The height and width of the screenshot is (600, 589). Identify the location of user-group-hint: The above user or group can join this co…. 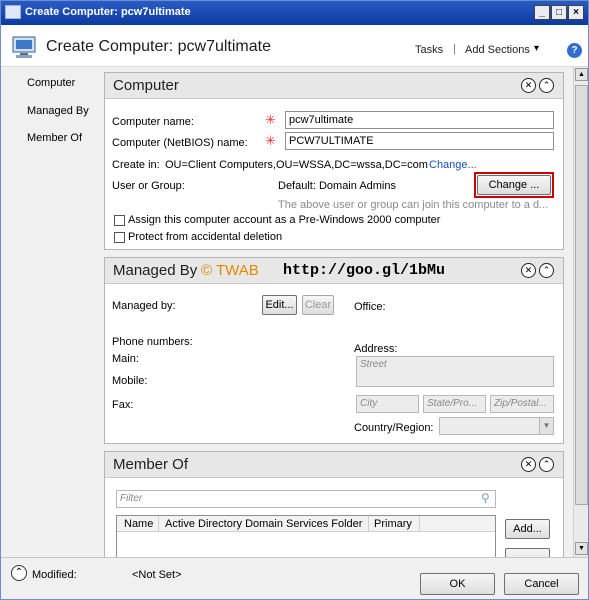
(413, 205).